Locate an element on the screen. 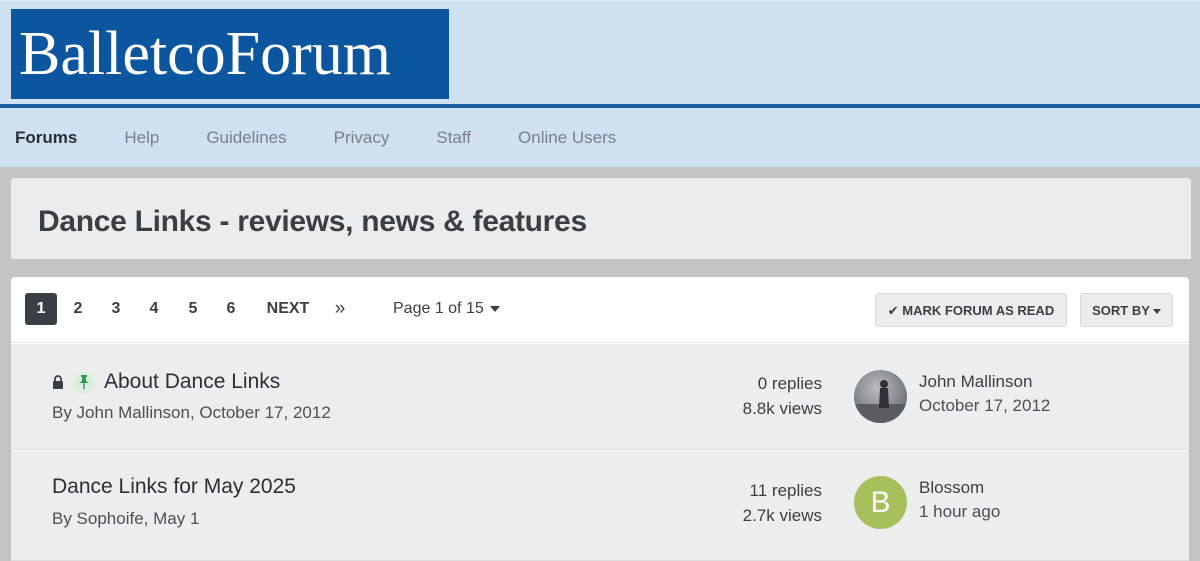 This screenshot has height=561, width=1200. nav-forums: Forums is located at coordinates (46, 138).